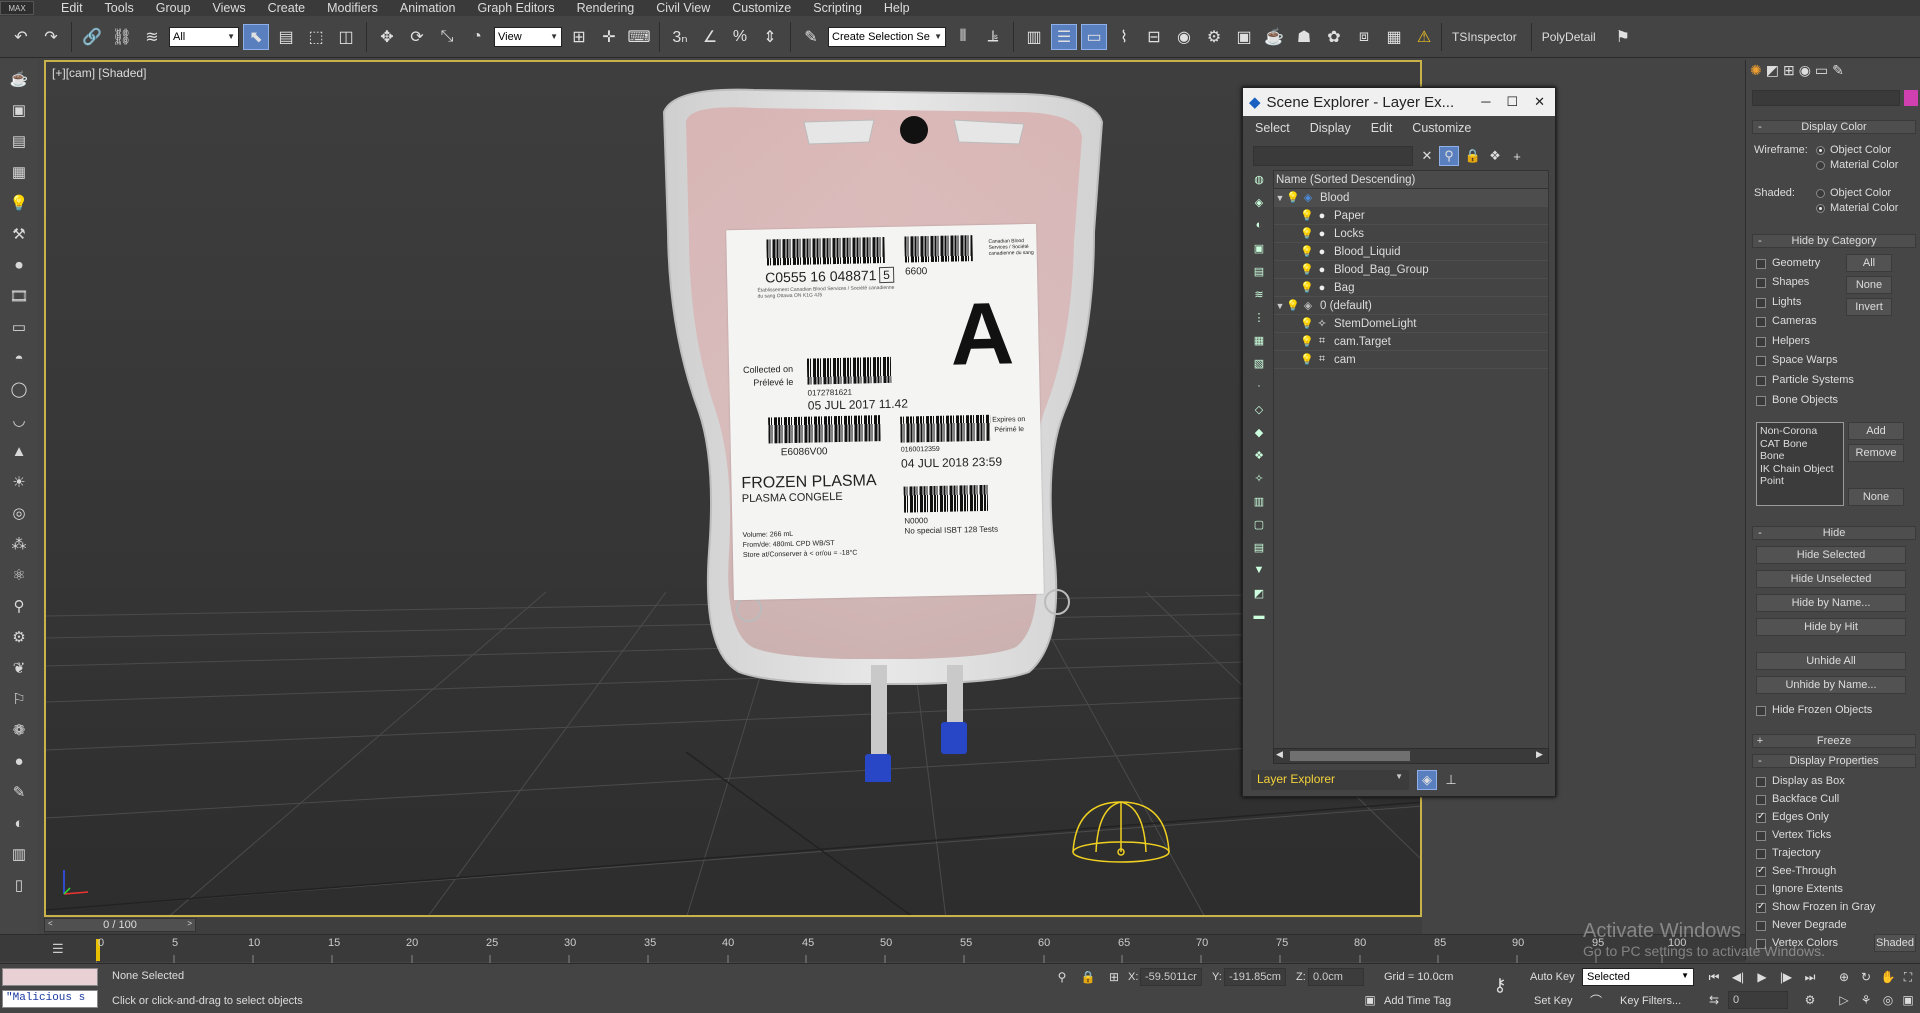 Image resolution: width=1920 pixels, height=1013 pixels. Describe the element at coordinates (1810, 977) in the screenshot. I see `go-to-end-icon: ⏭` at that location.